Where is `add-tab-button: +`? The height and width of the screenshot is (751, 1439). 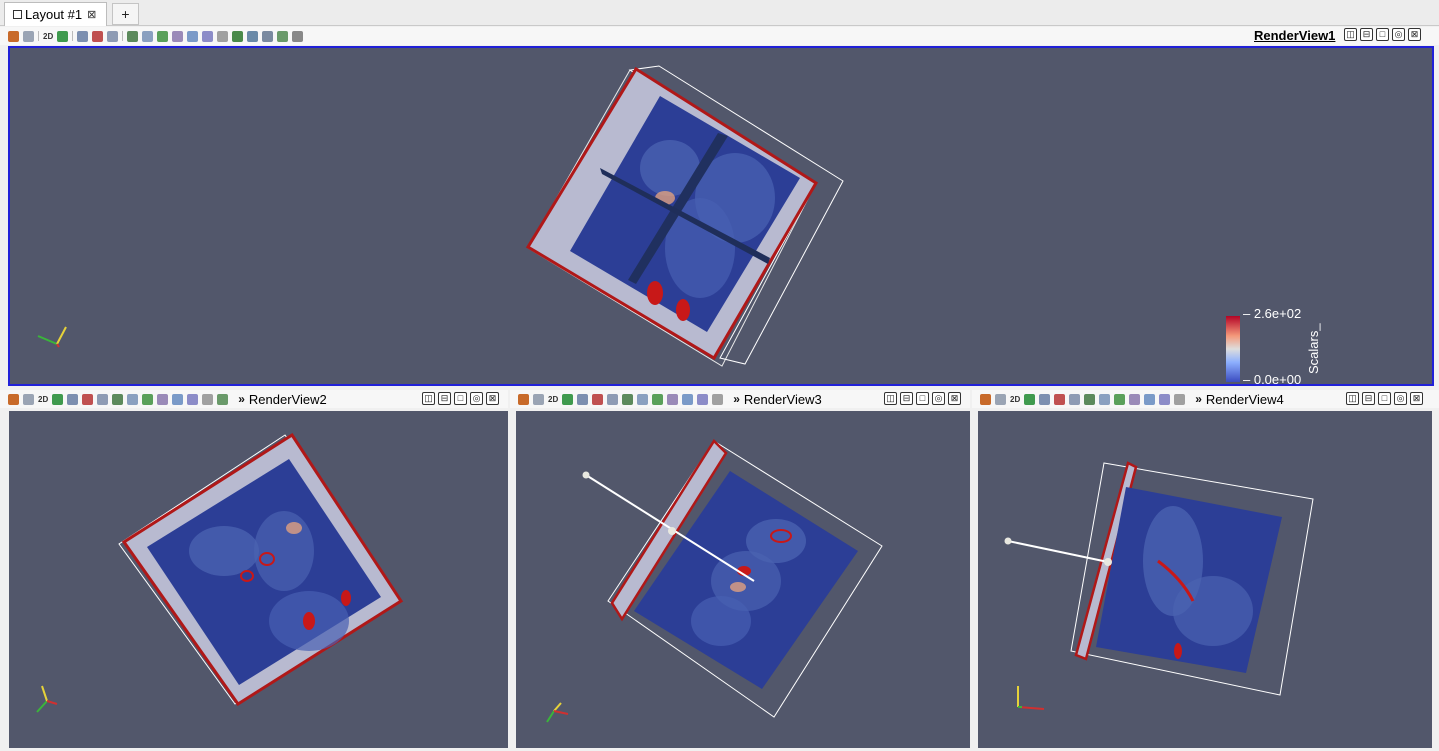 add-tab-button: + is located at coordinates (125, 14).